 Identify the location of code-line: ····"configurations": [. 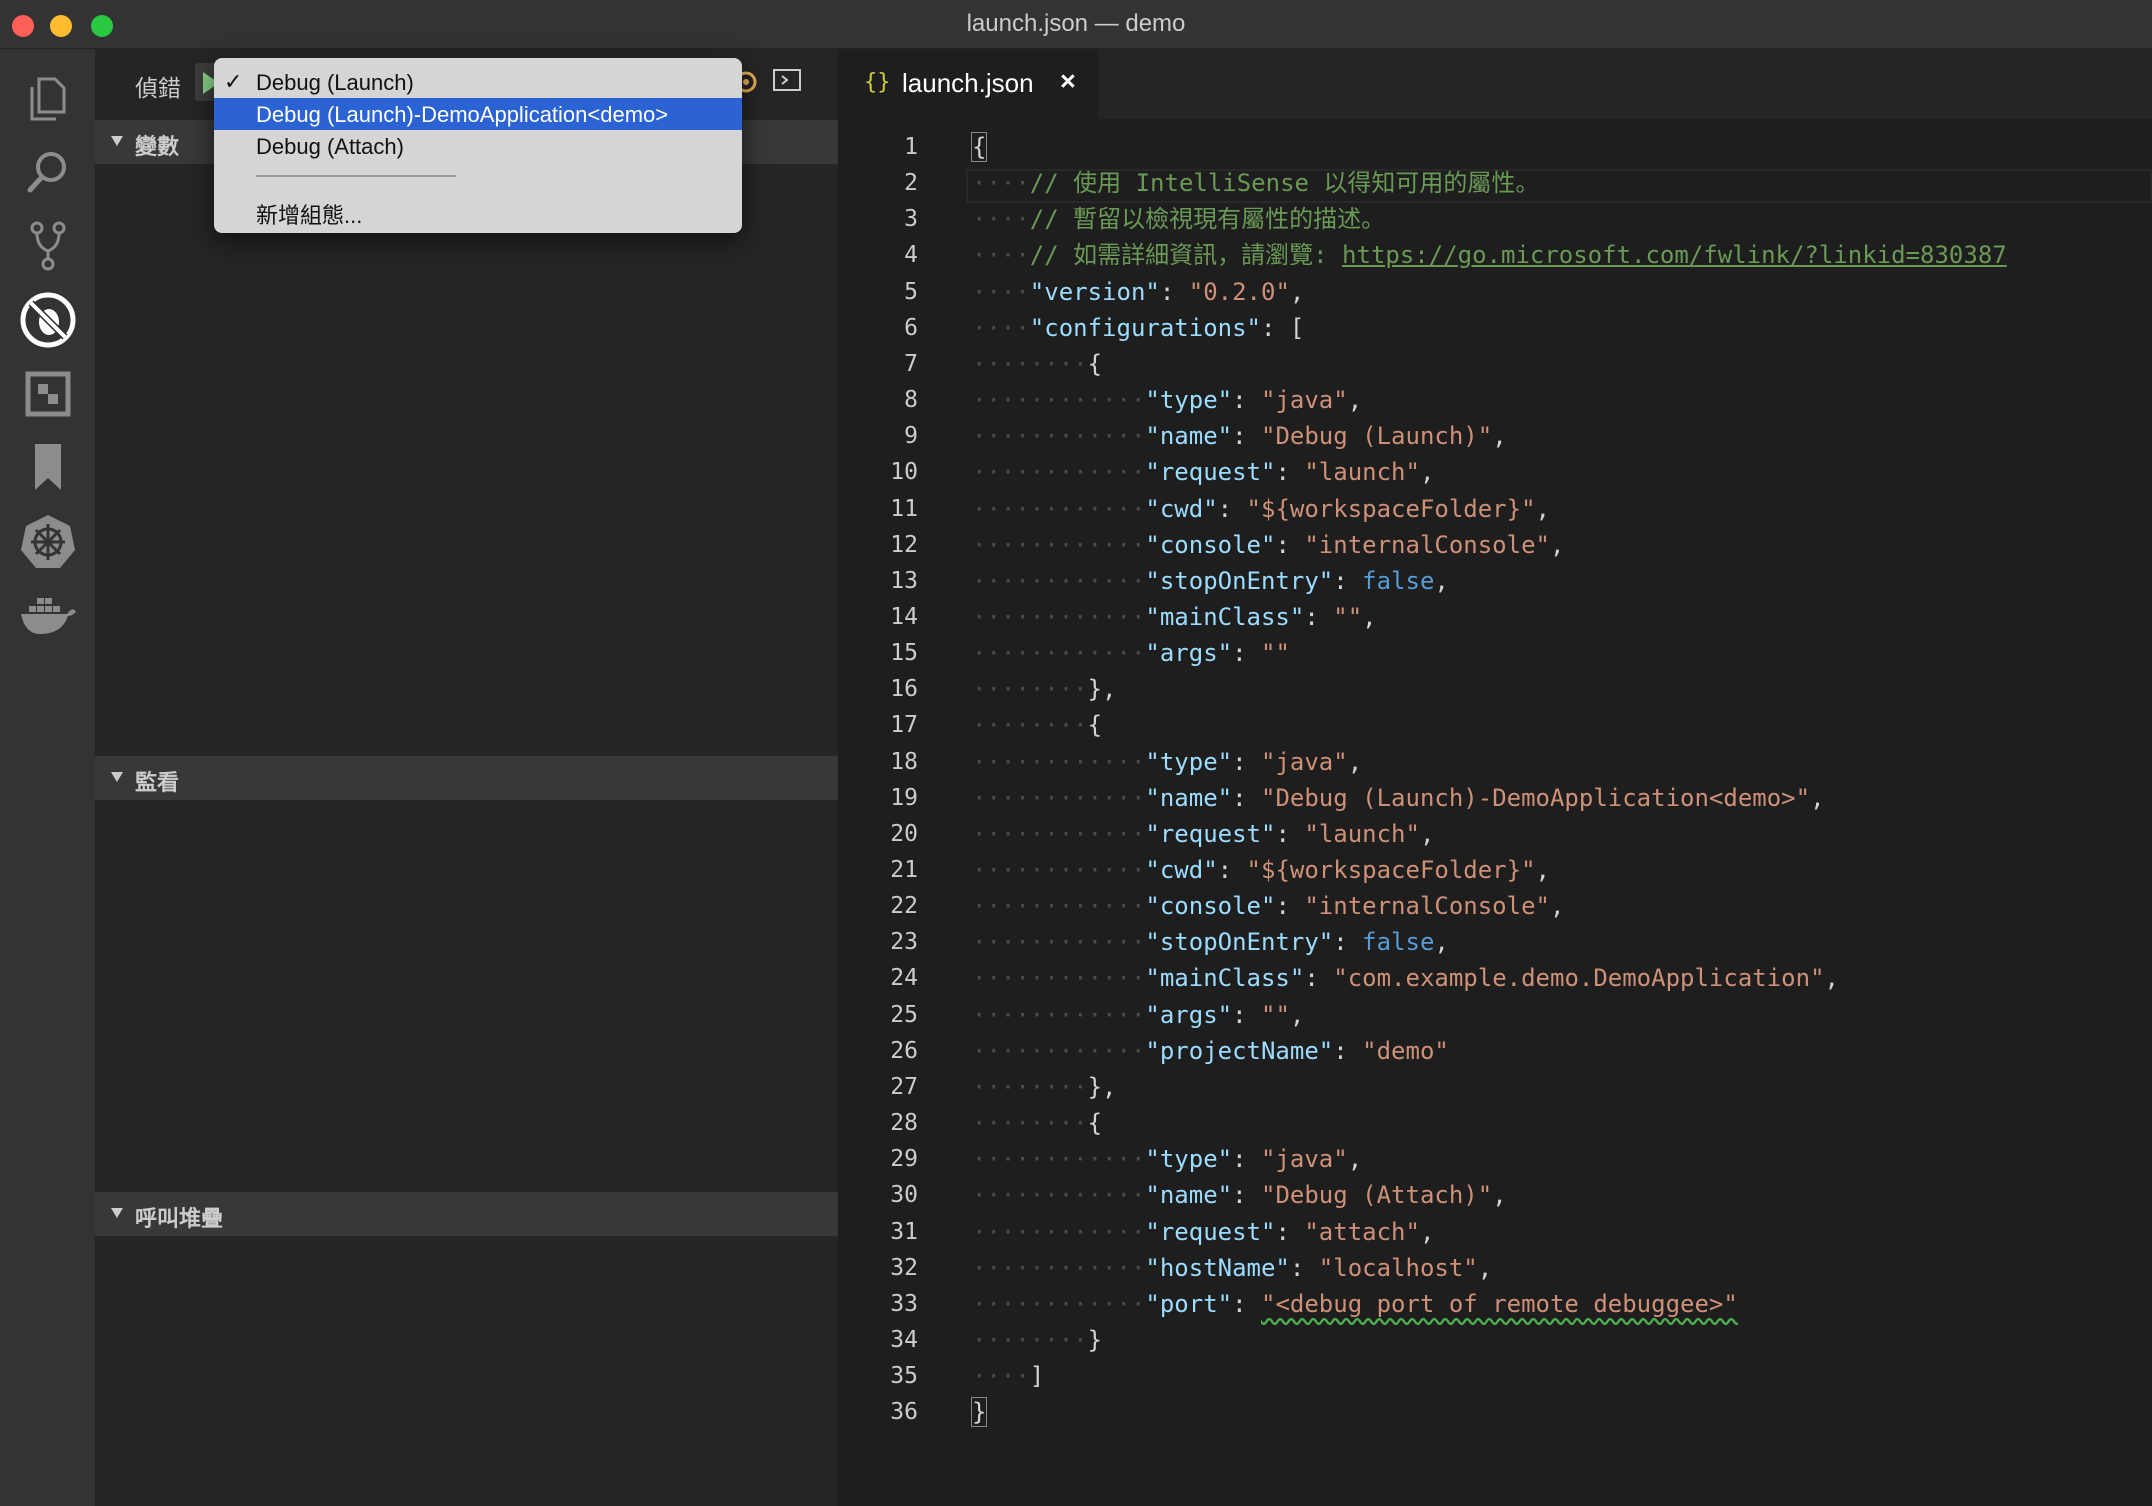
(1138, 328).